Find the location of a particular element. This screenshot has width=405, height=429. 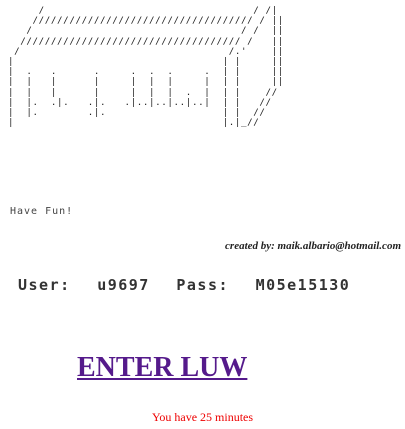

user-label: User: is located at coordinates (44, 285).